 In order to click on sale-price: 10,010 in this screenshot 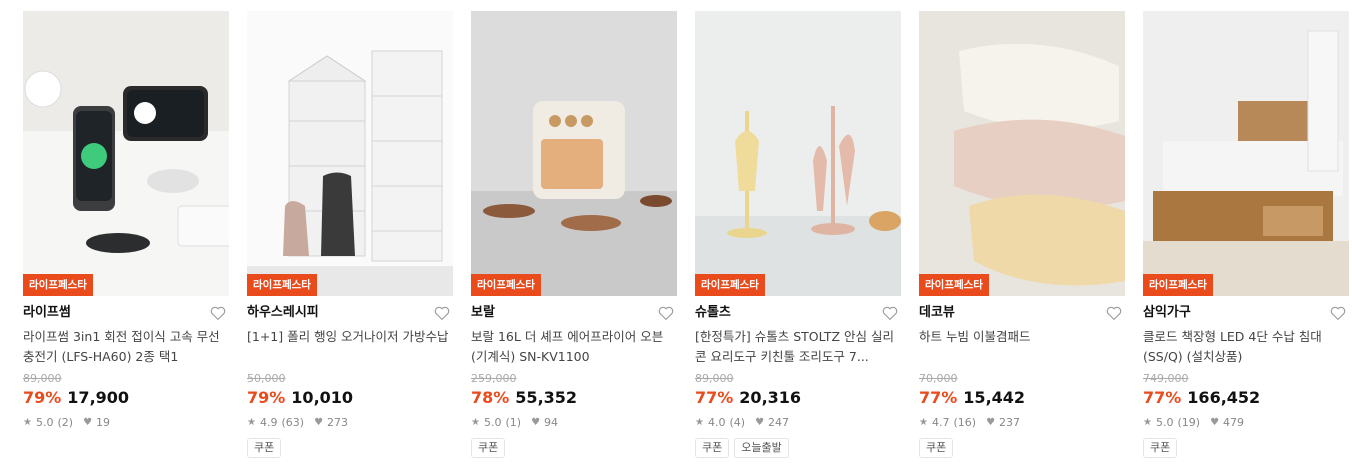, I will do `click(322, 397)`.